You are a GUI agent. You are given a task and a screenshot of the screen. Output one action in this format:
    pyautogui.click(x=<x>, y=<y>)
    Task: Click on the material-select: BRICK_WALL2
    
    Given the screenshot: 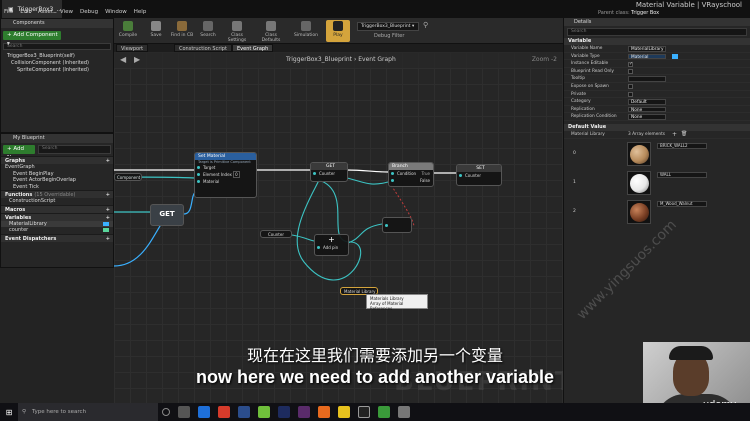 What is the action you would take?
    pyautogui.click(x=682, y=145)
    